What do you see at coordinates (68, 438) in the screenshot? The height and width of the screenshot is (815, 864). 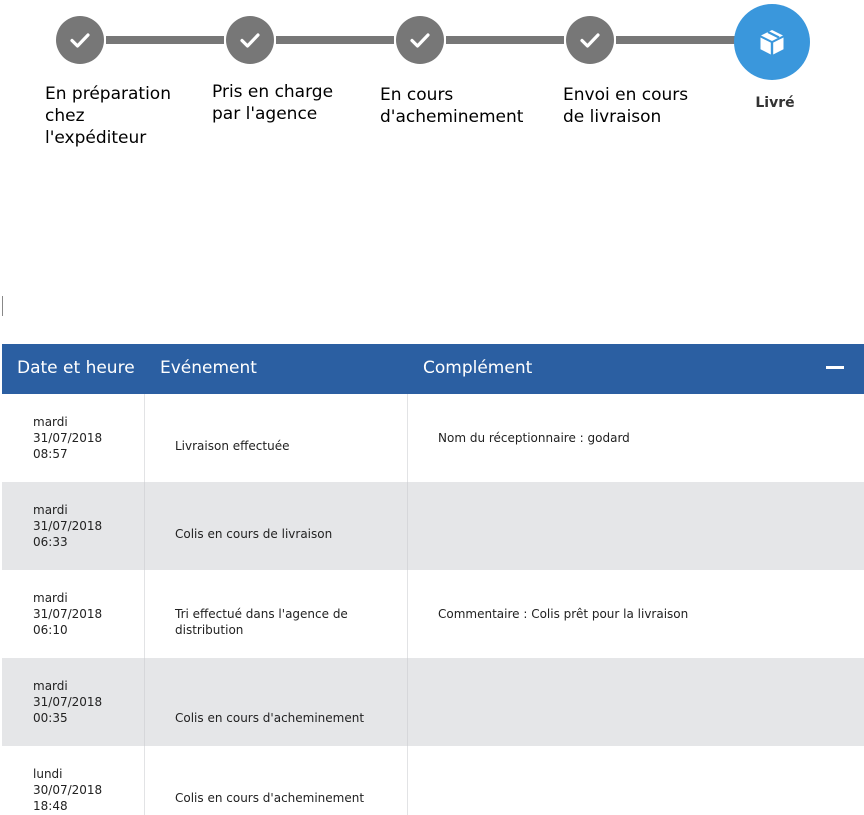 I see `date-text: mardi 31/07/2018 08:57` at bounding box center [68, 438].